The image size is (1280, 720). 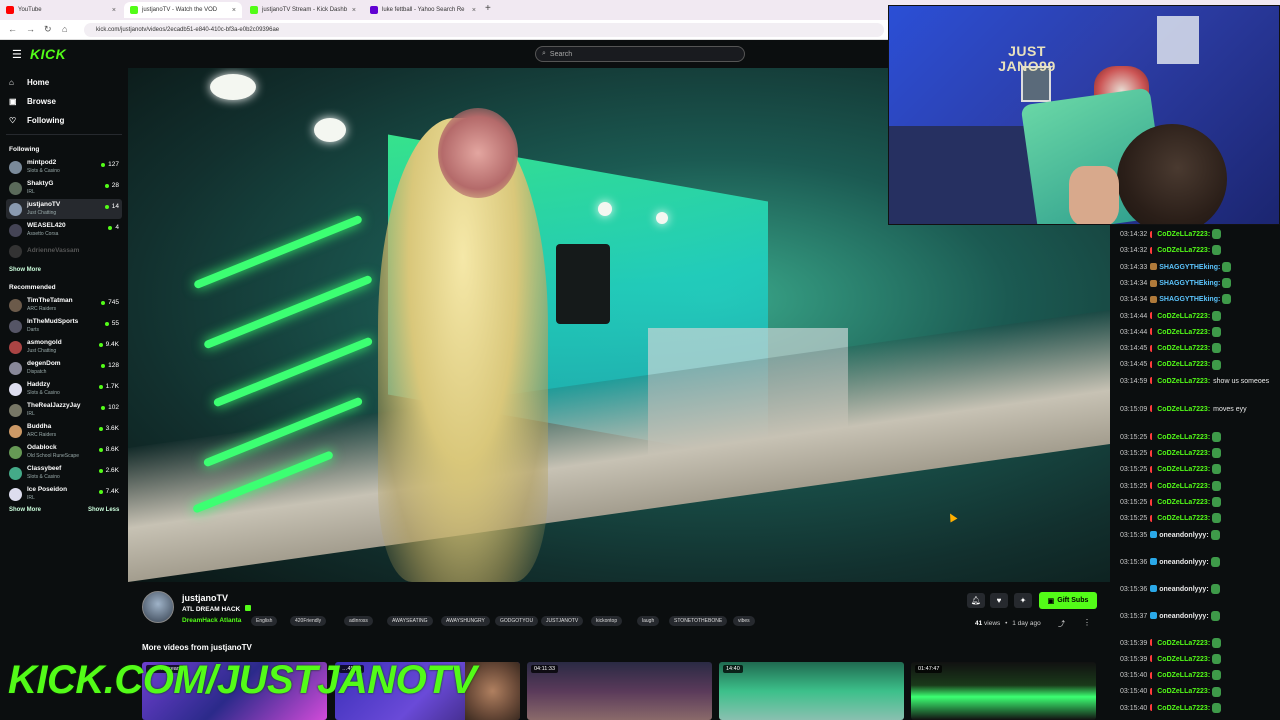 What do you see at coordinates (278, 252) in the screenshot?
I see `green-light-bar` at bounding box center [278, 252].